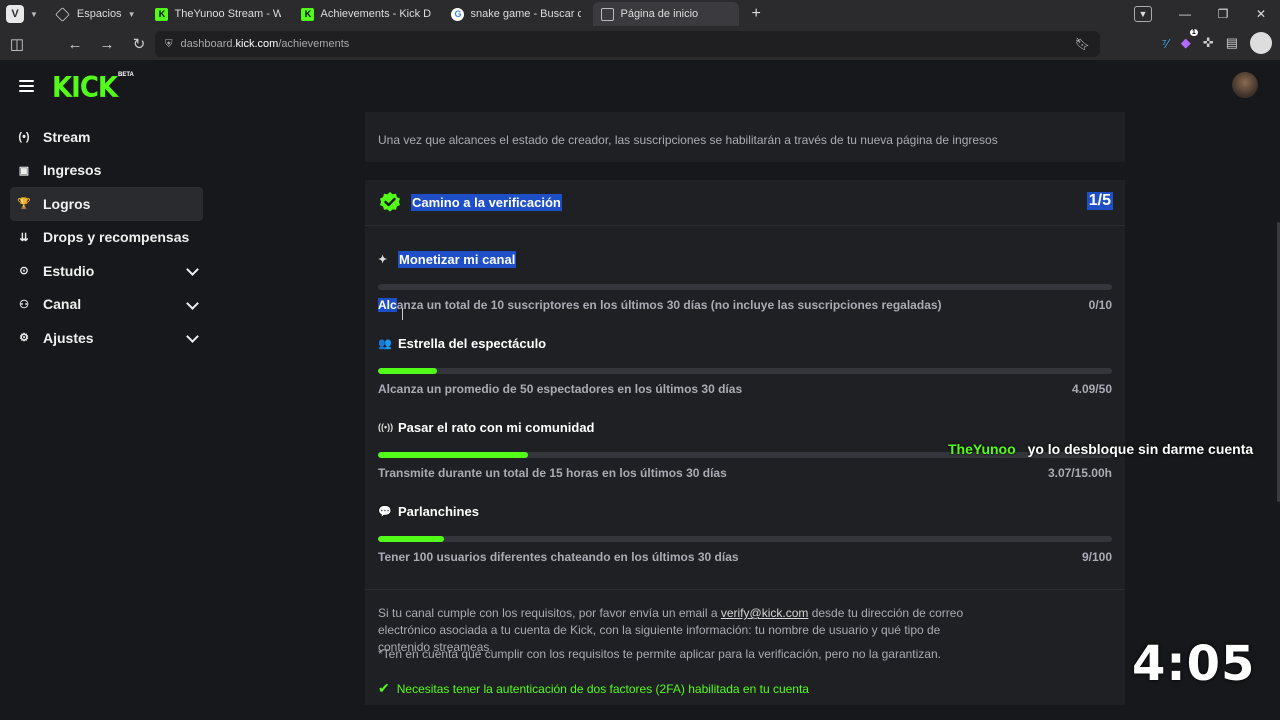 This screenshot has height=720, width=1280. Describe the element at coordinates (26, 86) in the screenshot. I see `menu-icon` at that location.